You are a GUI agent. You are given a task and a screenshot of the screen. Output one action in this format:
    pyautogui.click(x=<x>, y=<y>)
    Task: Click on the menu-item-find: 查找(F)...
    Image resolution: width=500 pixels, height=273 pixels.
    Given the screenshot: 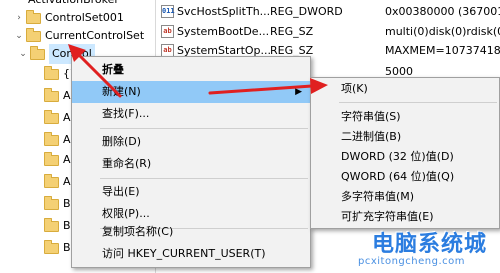 What is the action you would take?
    pyautogui.click(x=191, y=114)
    